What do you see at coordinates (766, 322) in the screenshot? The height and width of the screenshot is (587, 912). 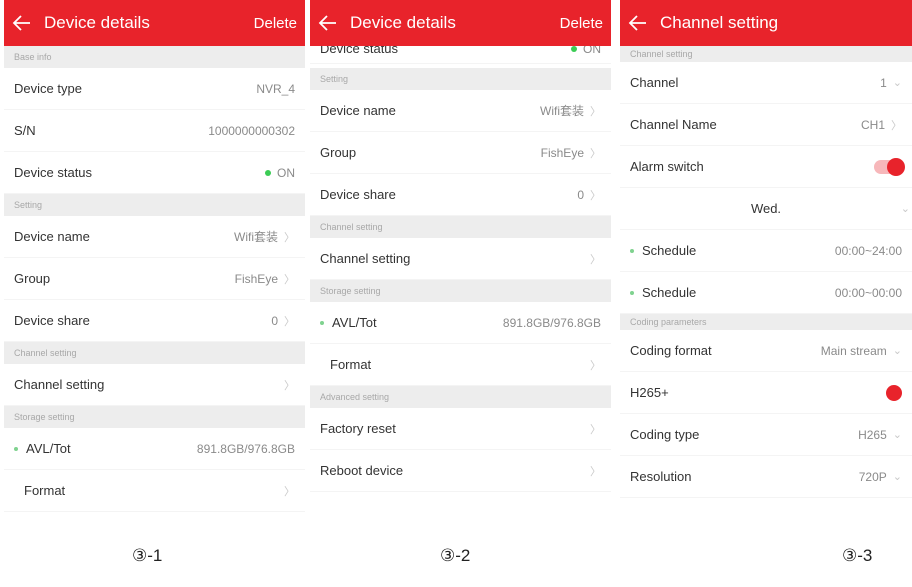 I see `section-coding-parameters: Coding parameters` at bounding box center [766, 322].